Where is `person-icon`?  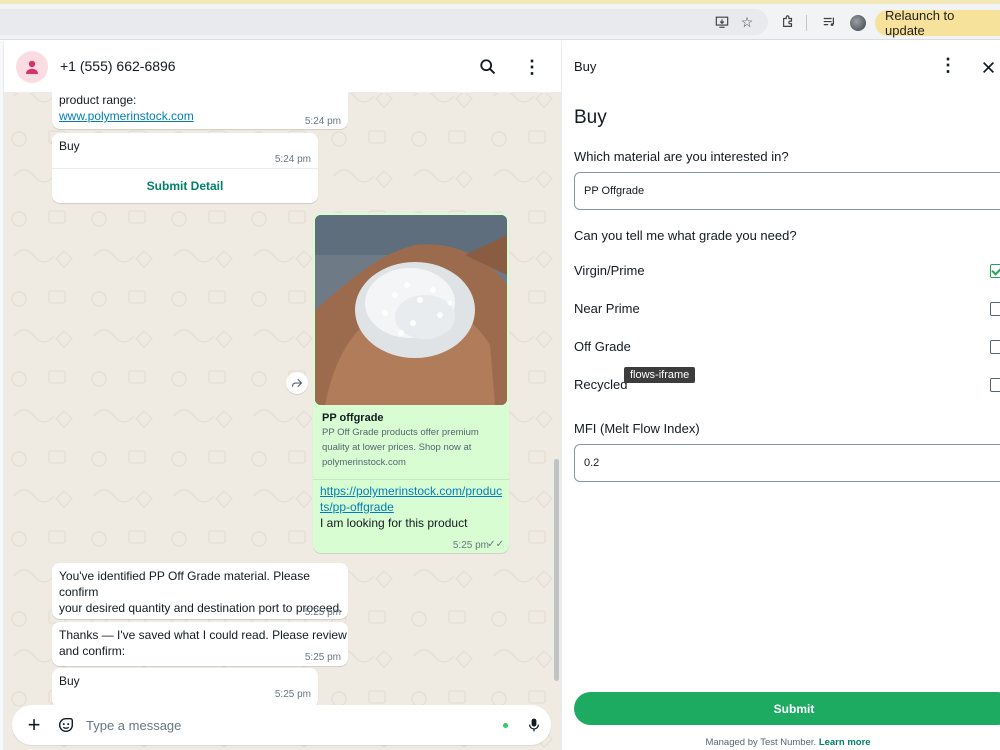 person-icon is located at coordinates (32, 67).